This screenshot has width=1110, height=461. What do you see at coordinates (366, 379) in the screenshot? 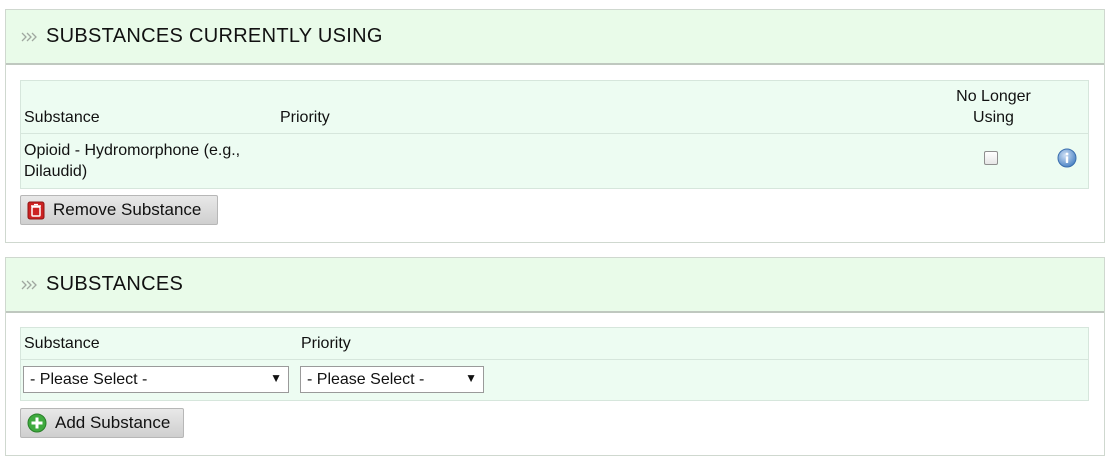
I see `priority-select-value: - Please Select -` at bounding box center [366, 379].